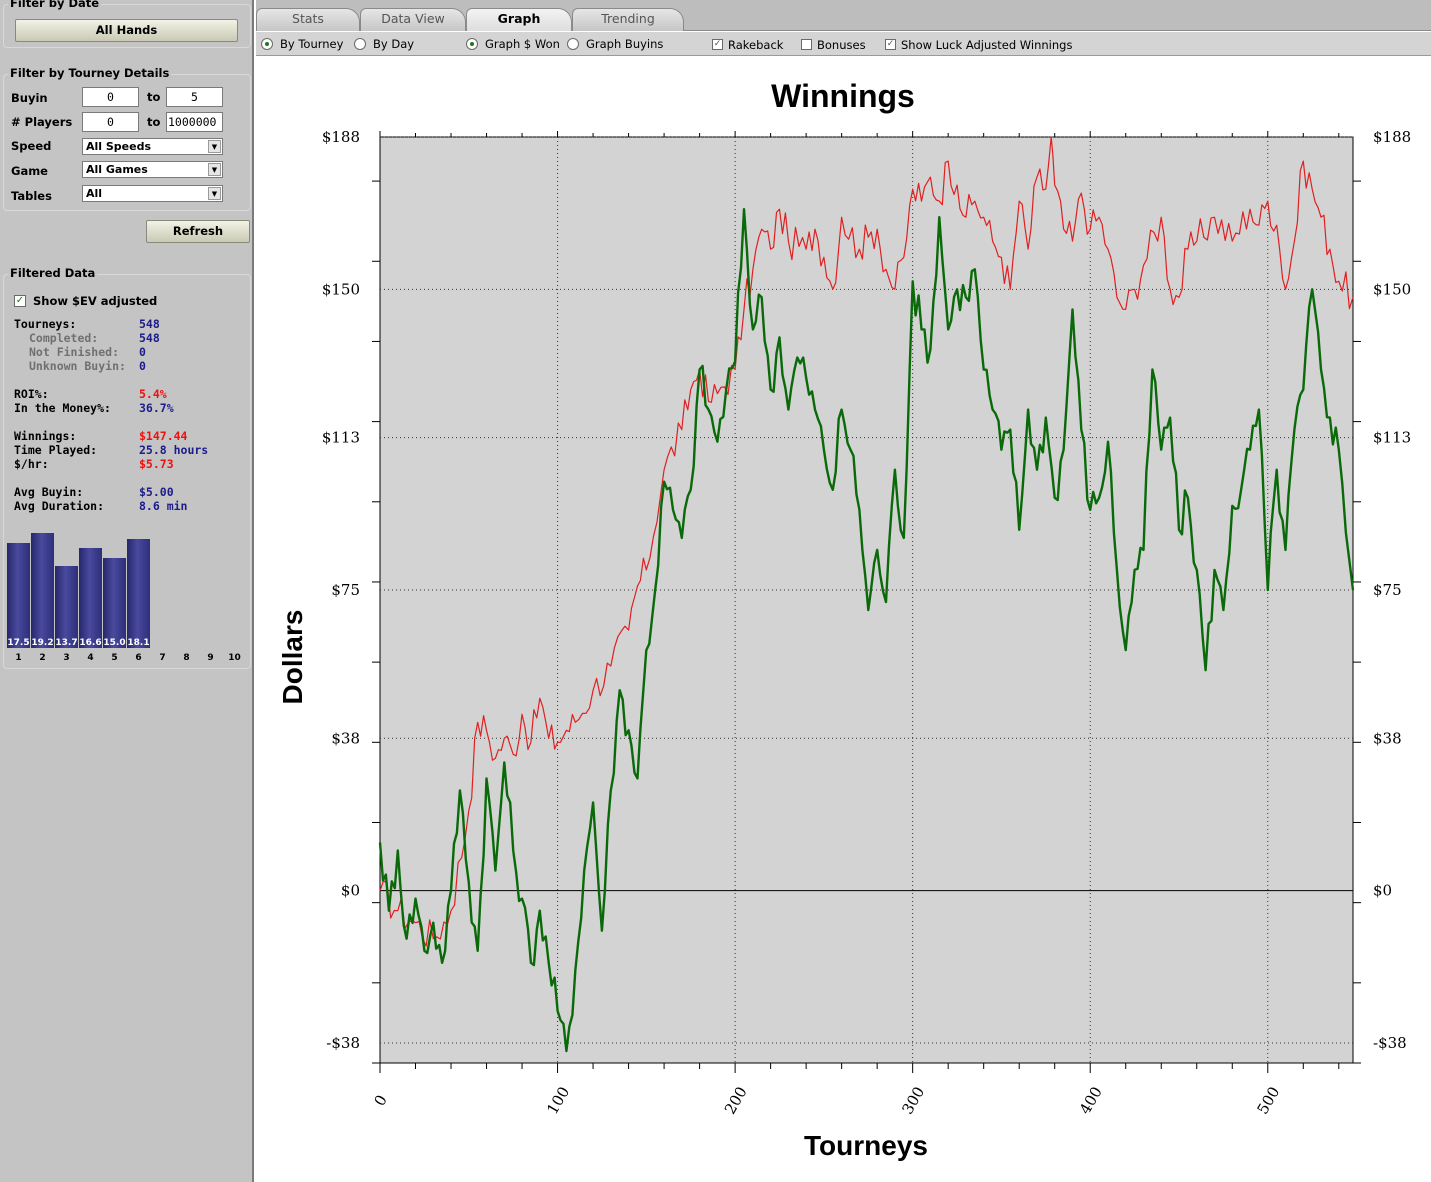 Image resolution: width=1431 pixels, height=1182 pixels. I want to click on histogram-position-label: 9, so click(210, 658).